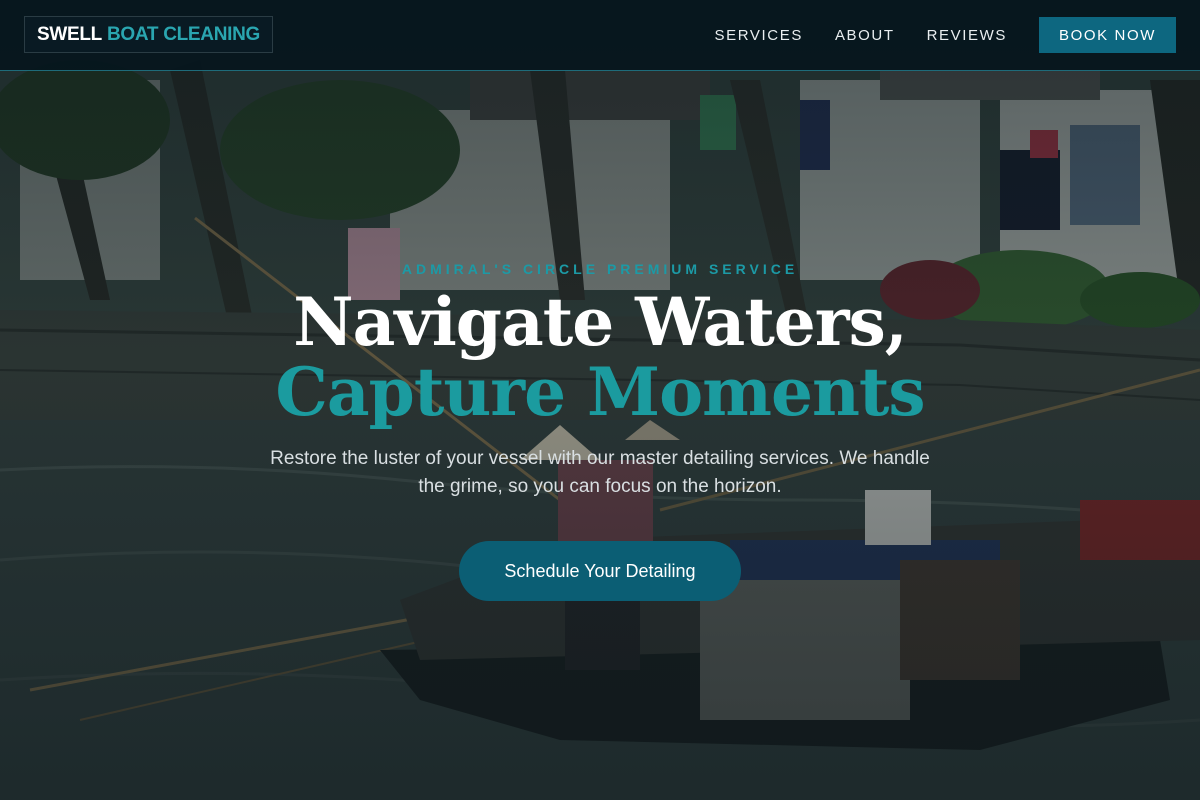  I want to click on hero-title-line2: Capture Moments, so click(600, 392).